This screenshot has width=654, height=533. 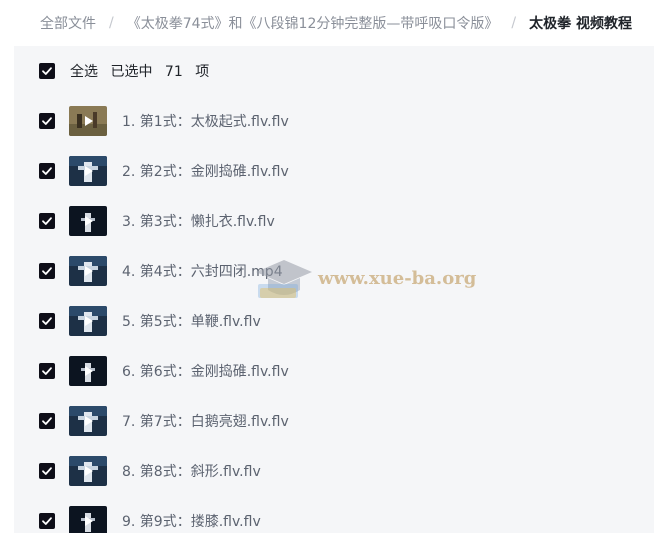 What do you see at coordinates (173, 72) in the screenshot?
I see `selected-count: 71` at bounding box center [173, 72].